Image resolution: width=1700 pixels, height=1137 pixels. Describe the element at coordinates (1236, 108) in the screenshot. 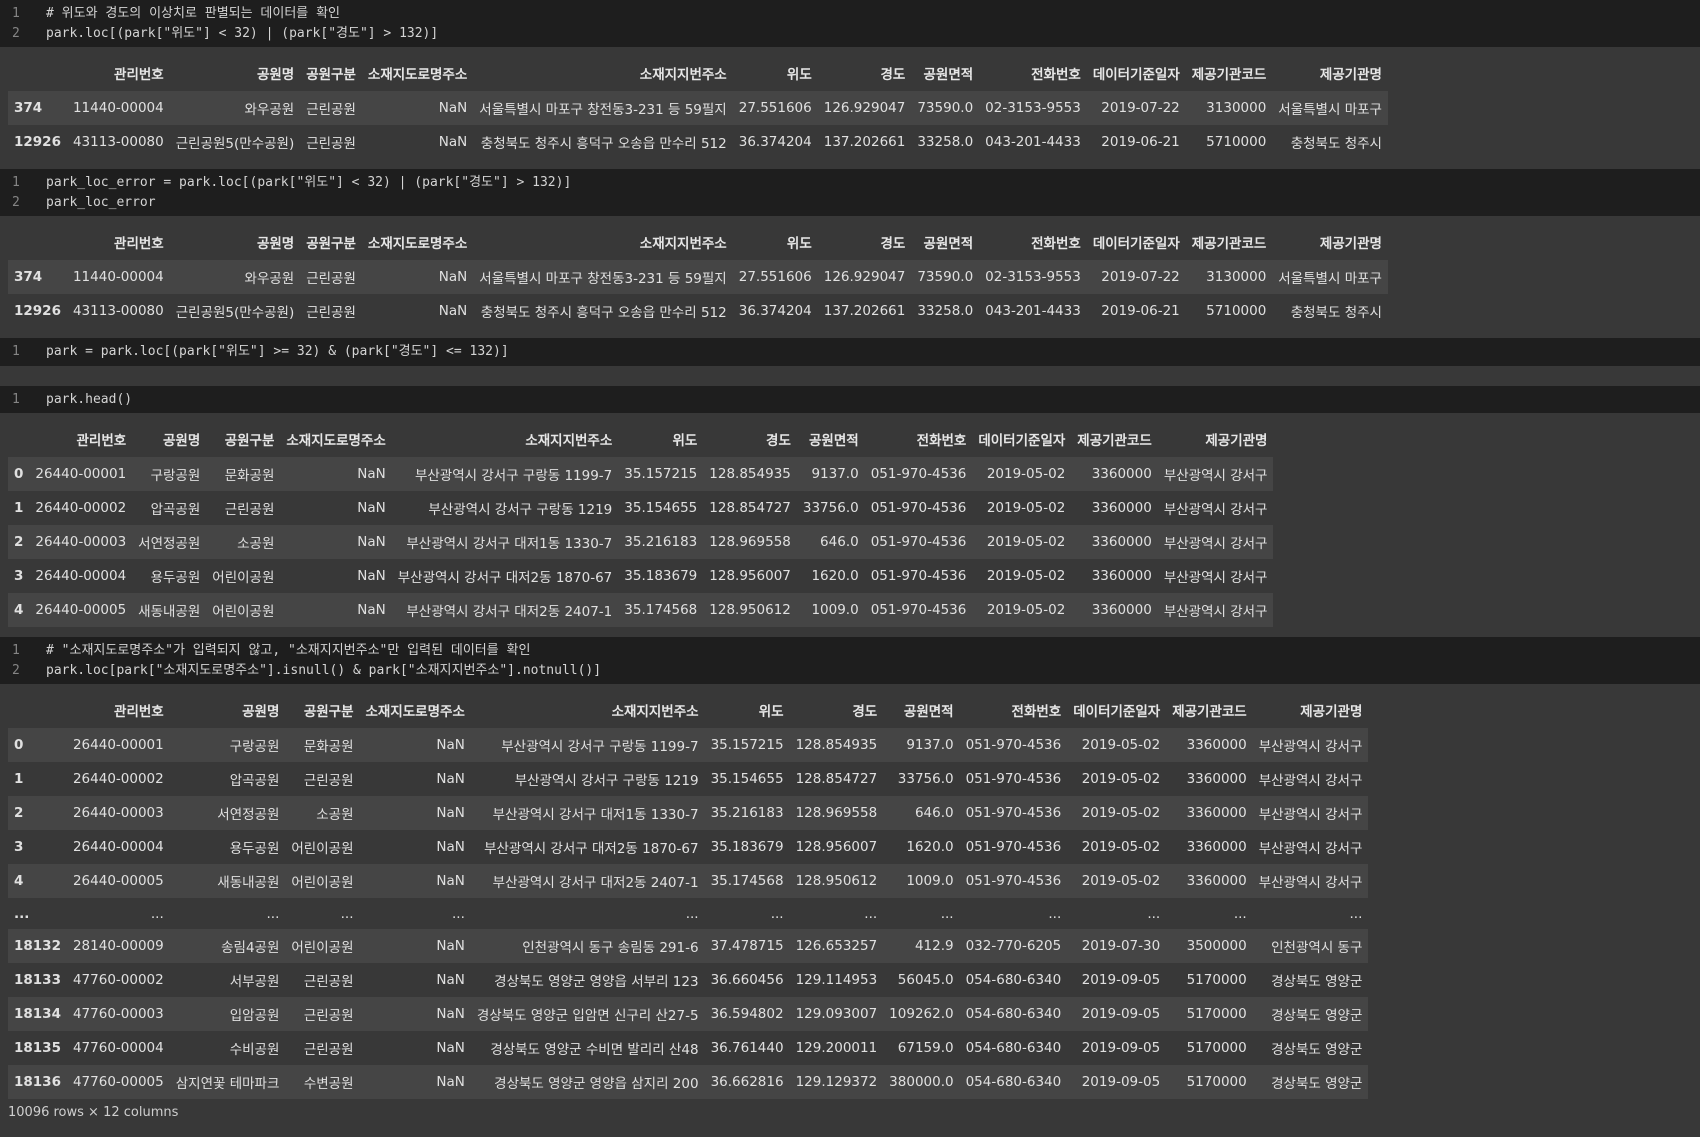

I see `table-cell: 3130000` at that location.